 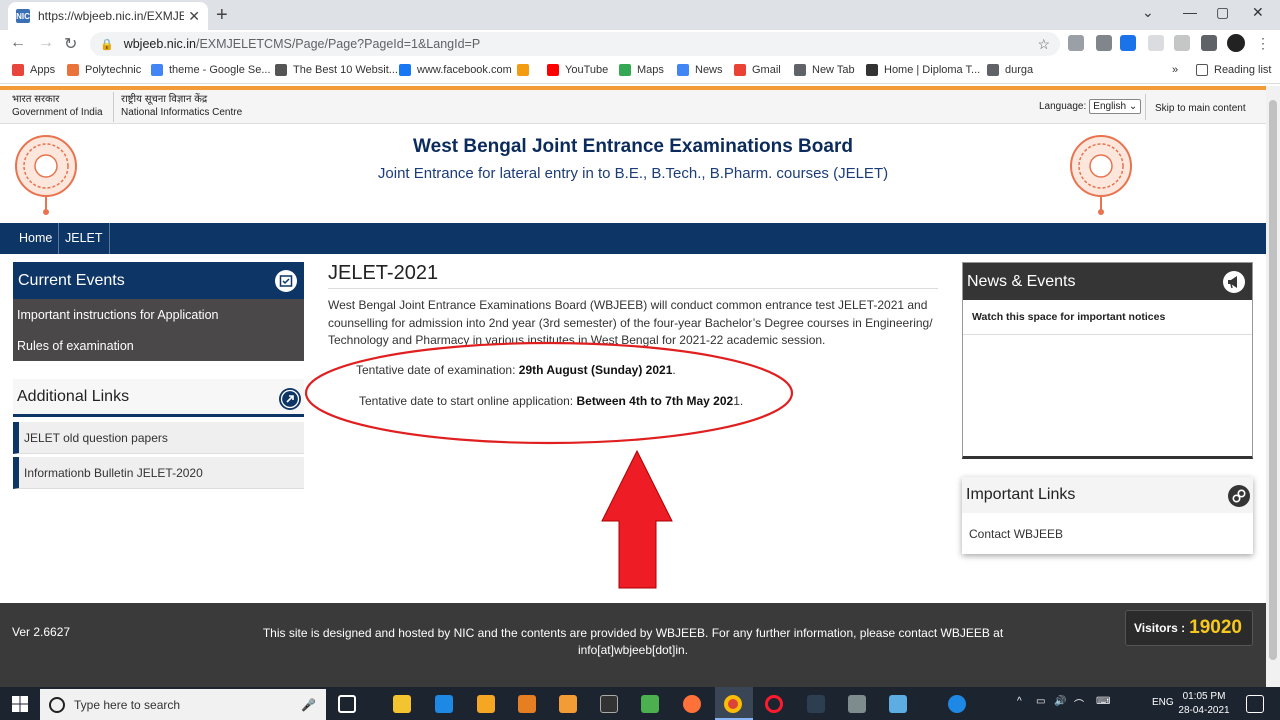 What do you see at coordinates (738, 401) in the screenshot?
I see `application-date-end: 1.` at bounding box center [738, 401].